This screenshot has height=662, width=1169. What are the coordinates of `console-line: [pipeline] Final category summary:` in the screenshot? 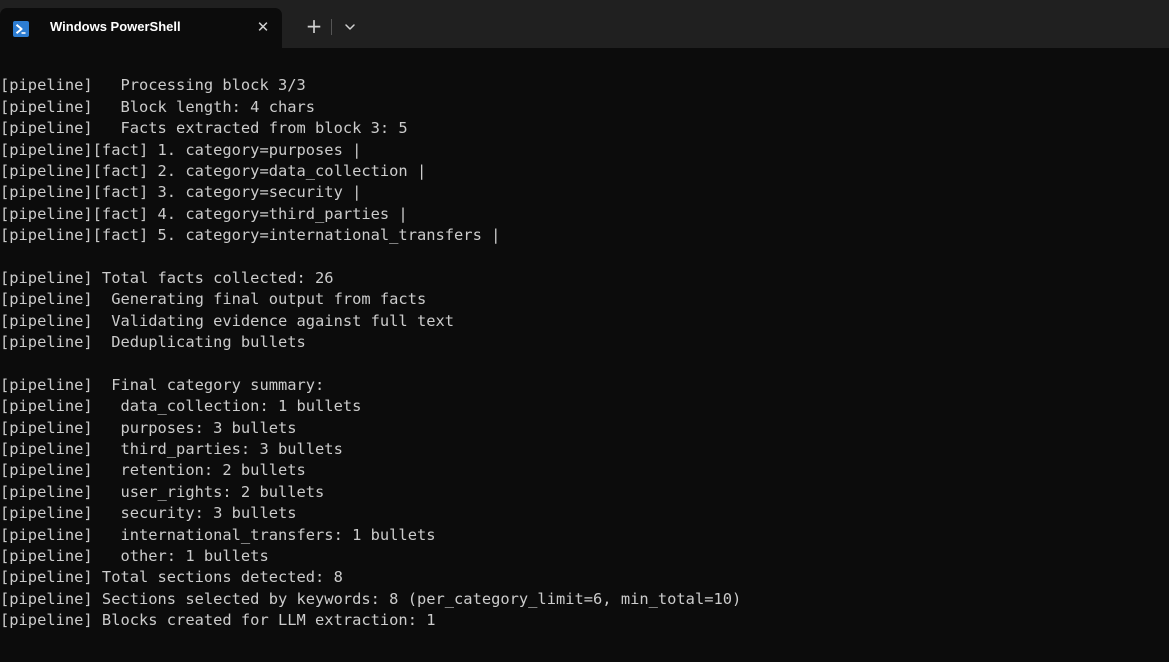 It's located at (162, 384).